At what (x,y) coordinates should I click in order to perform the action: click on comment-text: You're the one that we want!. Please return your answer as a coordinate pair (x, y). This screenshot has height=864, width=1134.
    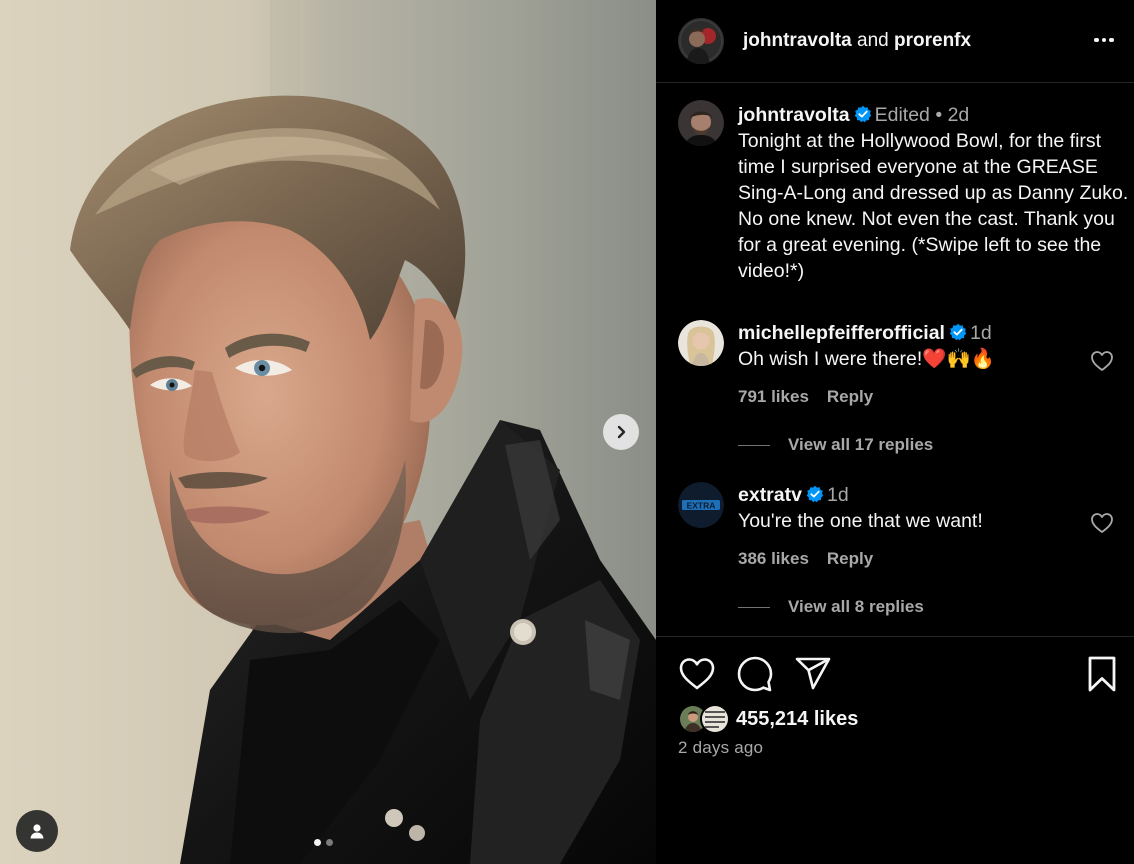
    Looking at the image, I should click on (860, 521).